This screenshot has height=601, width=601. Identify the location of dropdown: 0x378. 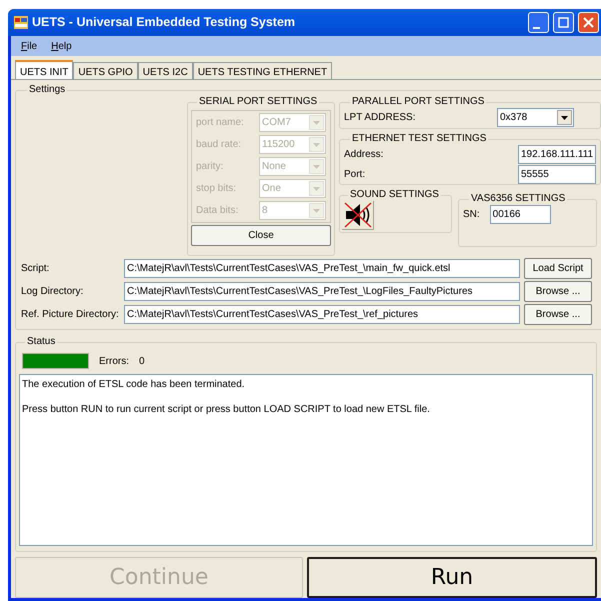
(535, 117).